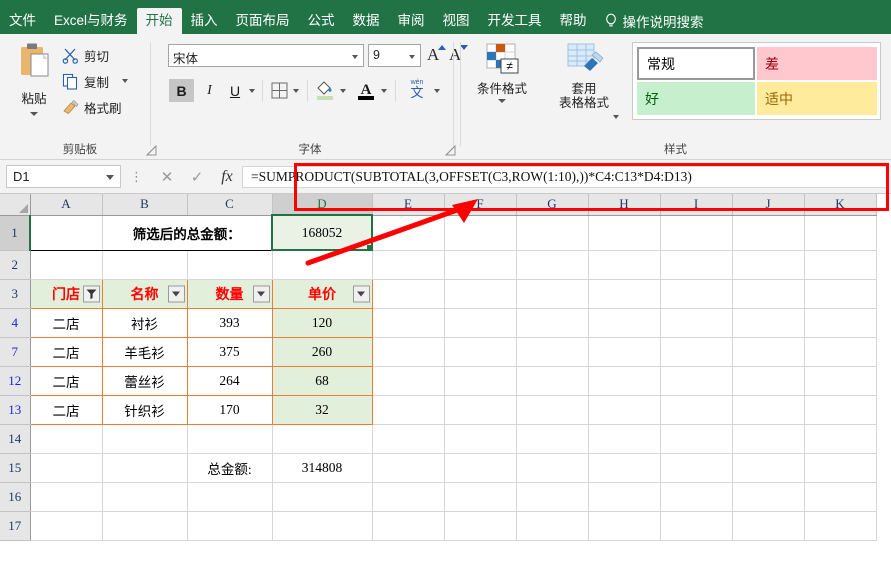 The image size is (891, 576). I want to click on underline-dropdown, so click(252, 91).